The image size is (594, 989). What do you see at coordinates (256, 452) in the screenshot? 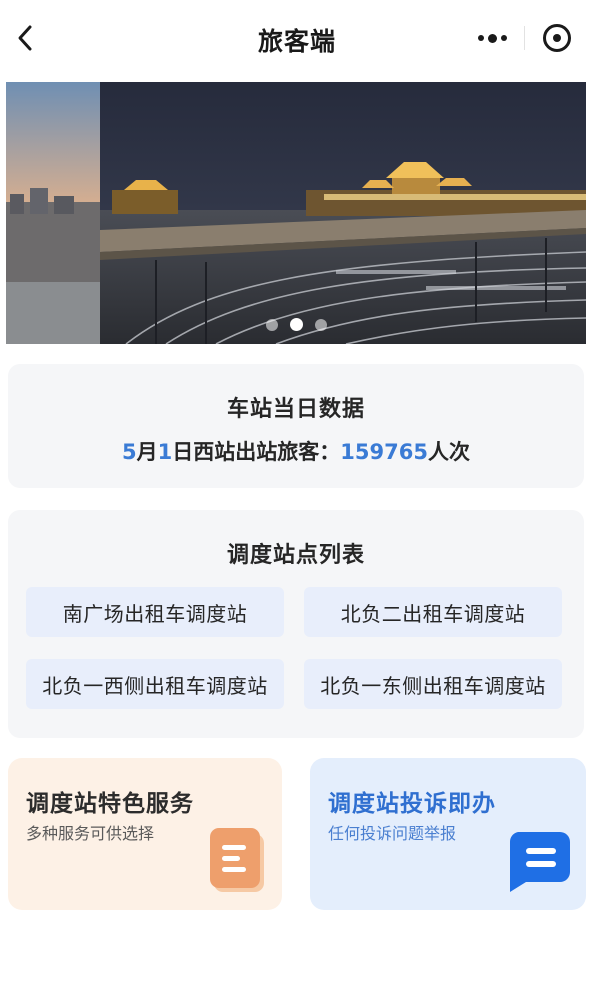
I see `data-label: 日西站出站旅客：` at bounding box center [256, 452].